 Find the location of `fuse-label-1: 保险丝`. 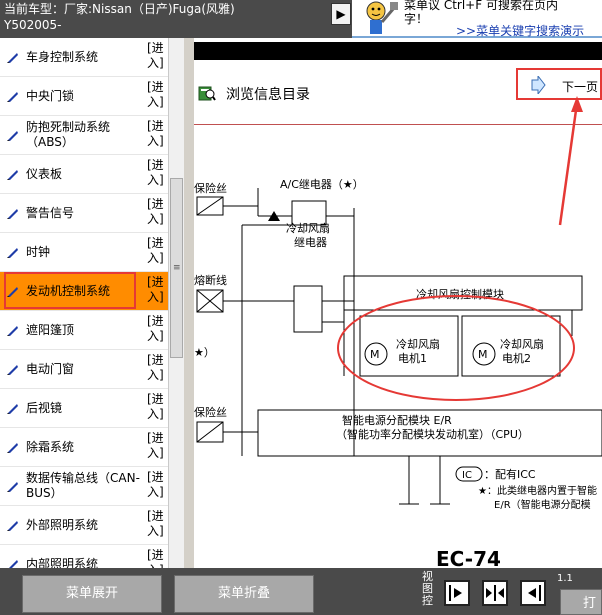

fuse-label-1: 保险丝 is located at coordinates (210, 188).